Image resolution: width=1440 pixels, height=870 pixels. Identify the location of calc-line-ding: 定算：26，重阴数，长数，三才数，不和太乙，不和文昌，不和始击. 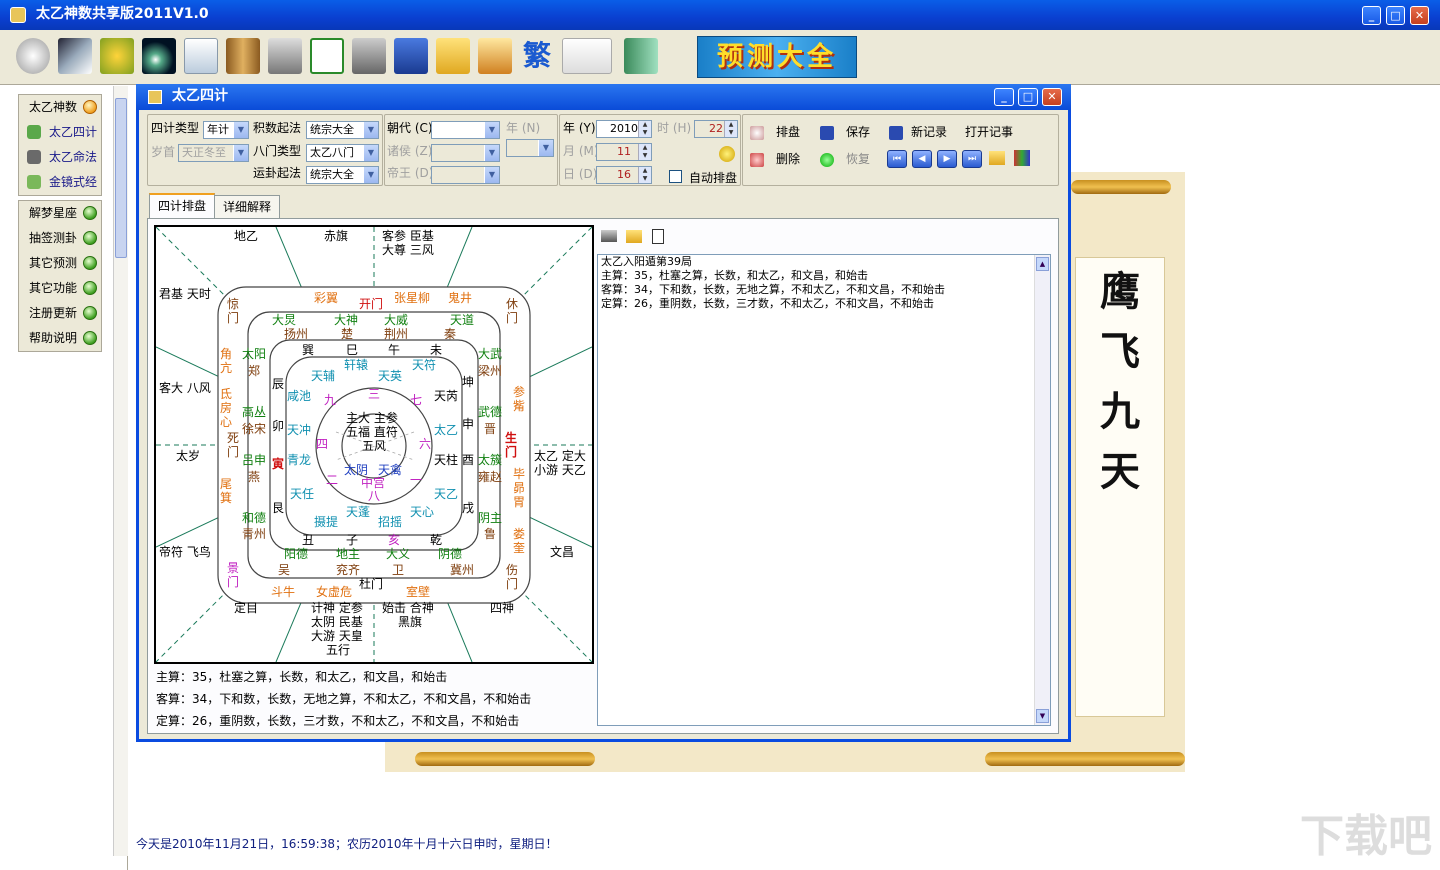
(338, 721).